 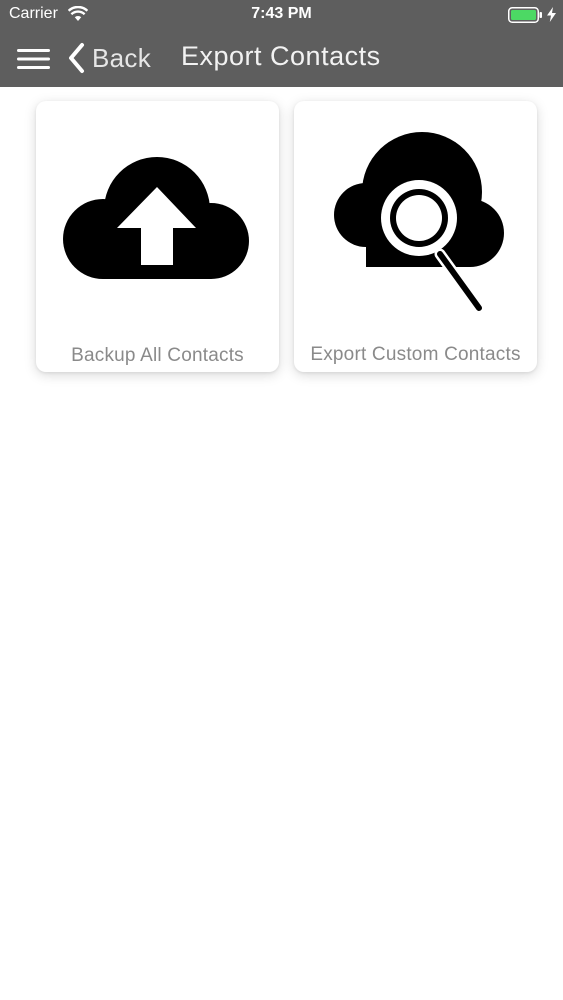 I want to click on back-button: Back, so click(x=108, y=58).